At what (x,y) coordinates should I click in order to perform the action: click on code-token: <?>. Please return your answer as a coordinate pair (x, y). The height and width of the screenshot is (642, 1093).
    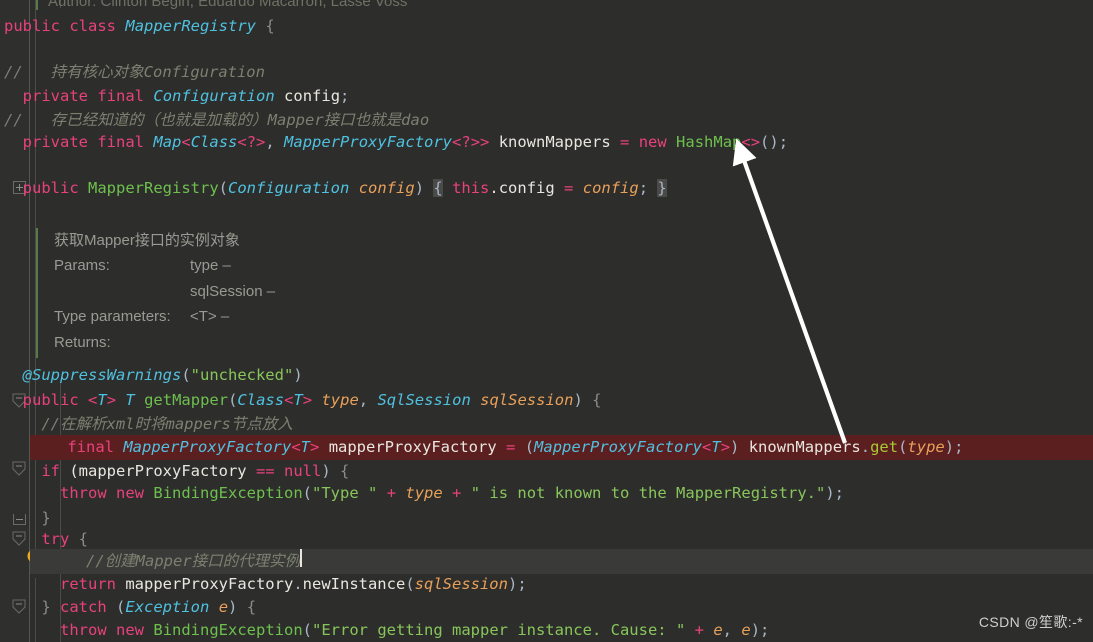
    Looking at the image, I should click on (251, 142).